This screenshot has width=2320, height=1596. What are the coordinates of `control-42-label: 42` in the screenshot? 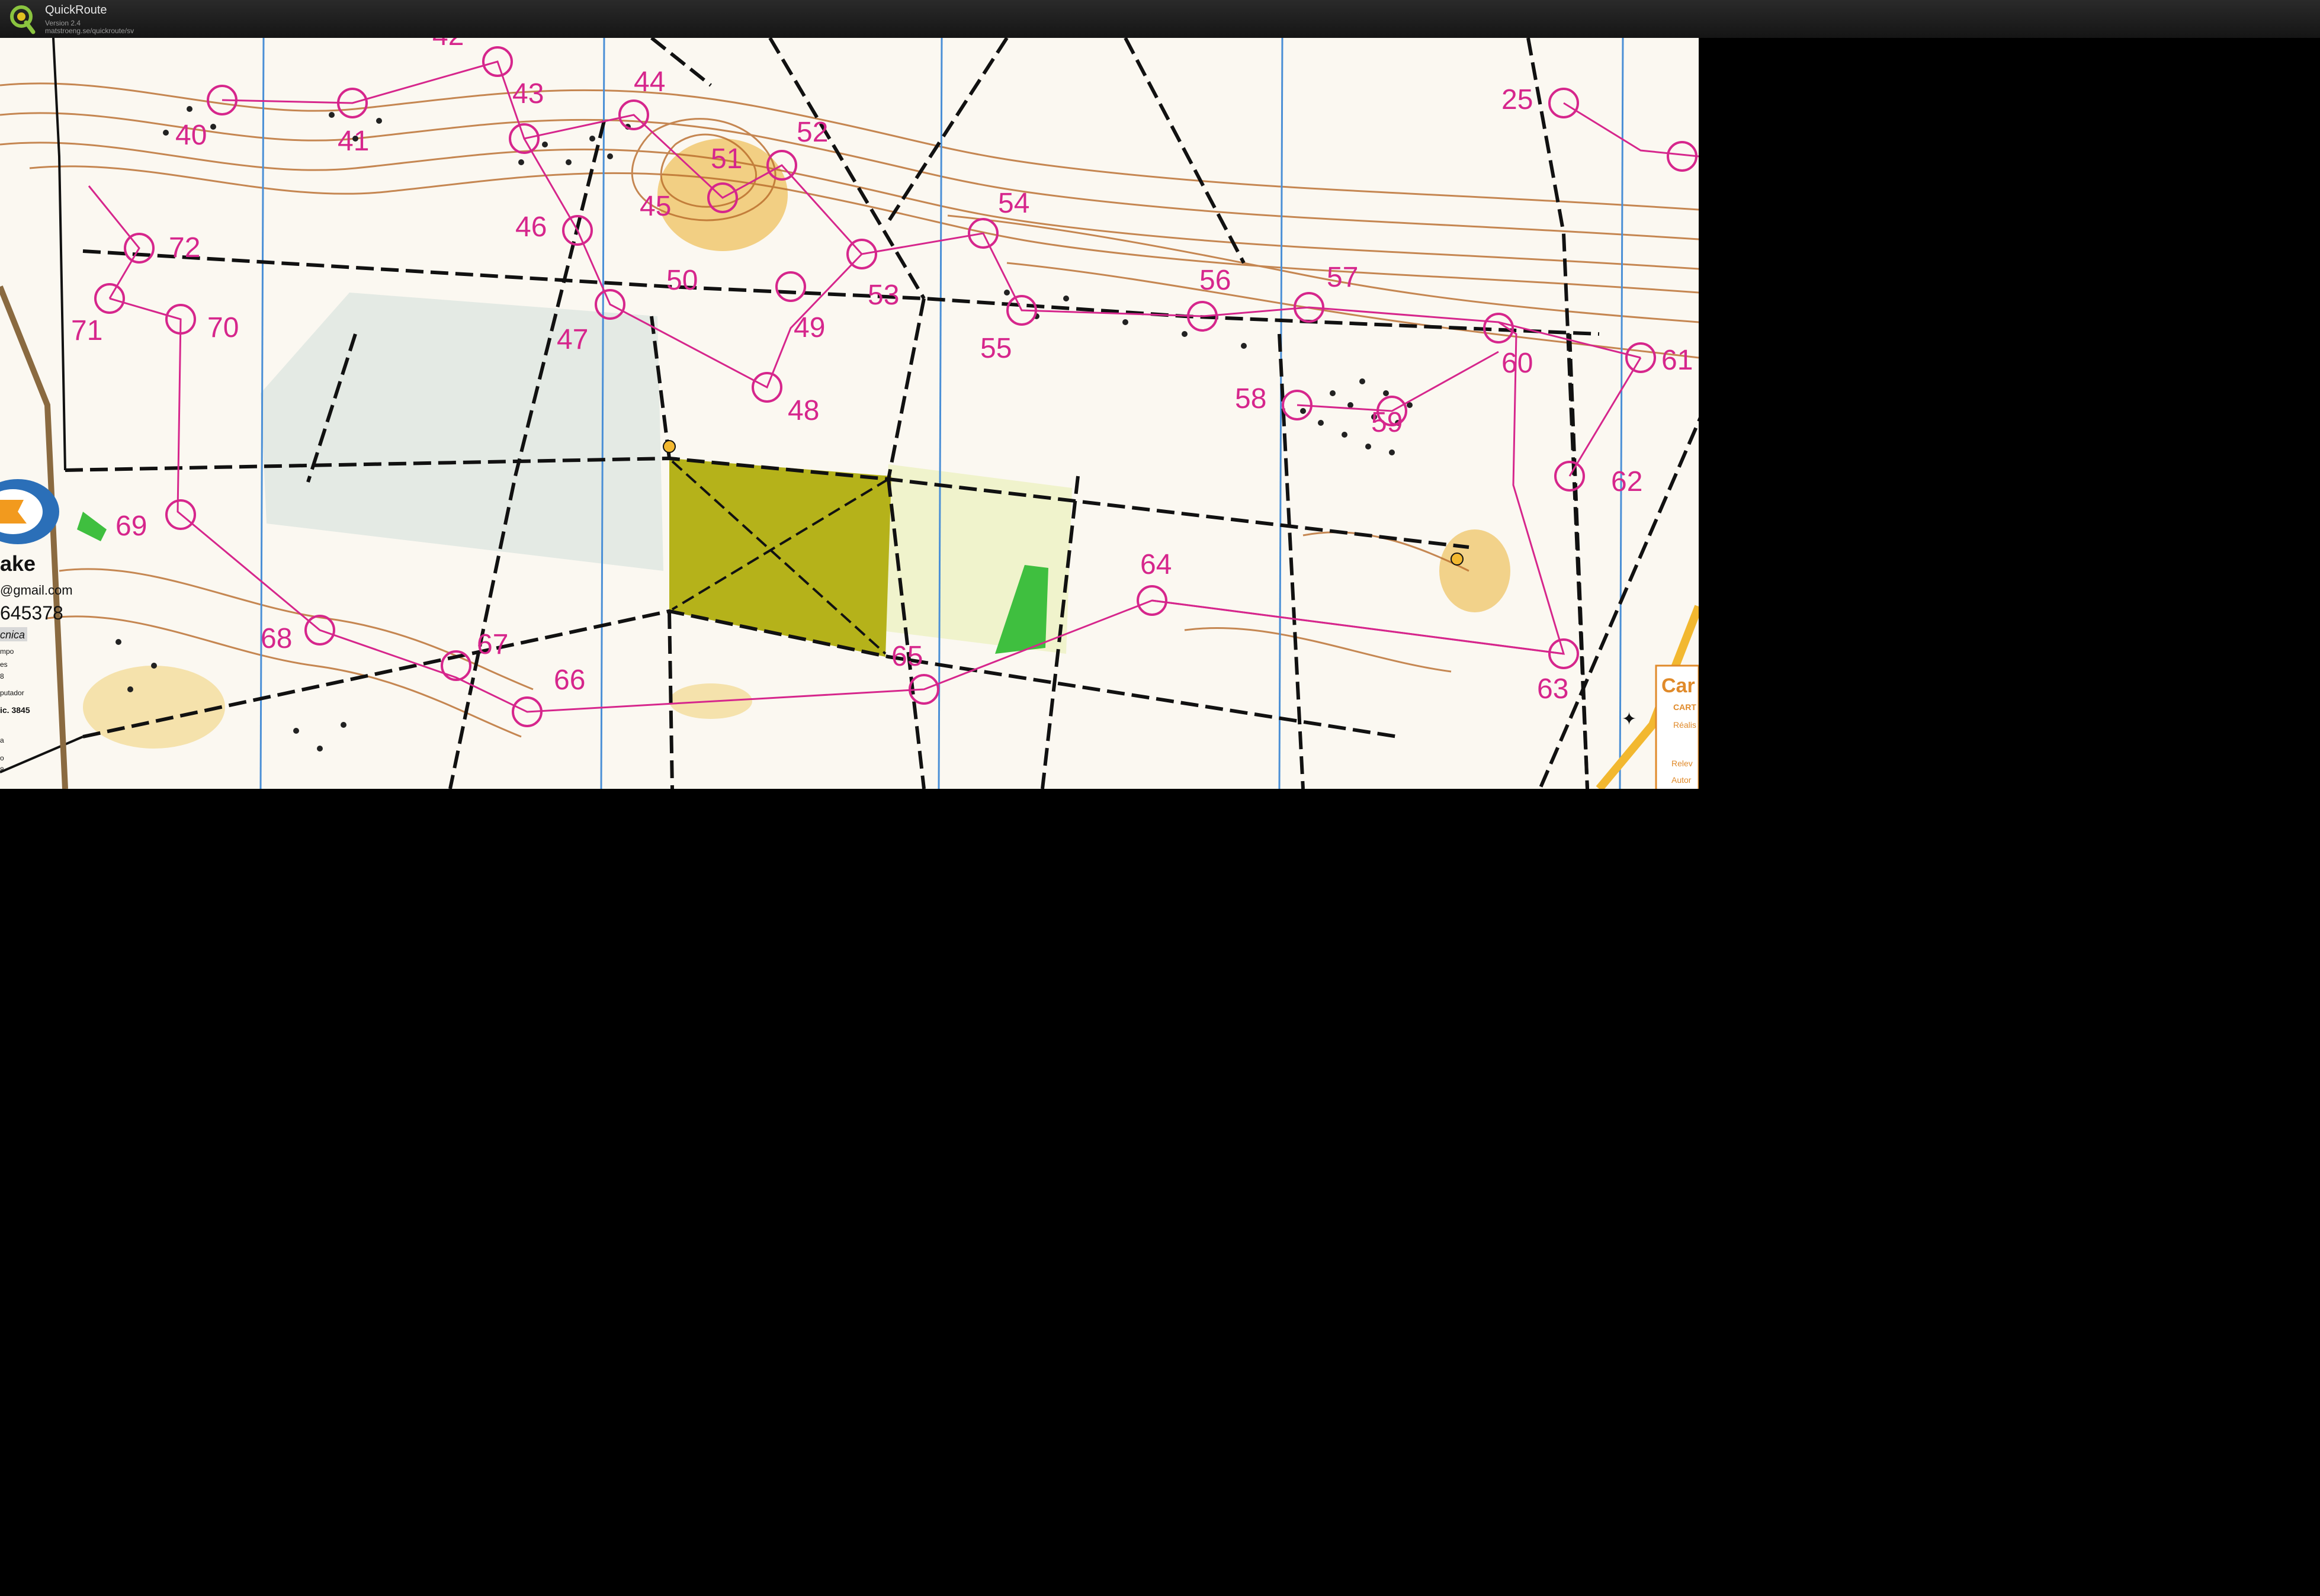 It's located at (448, 45).